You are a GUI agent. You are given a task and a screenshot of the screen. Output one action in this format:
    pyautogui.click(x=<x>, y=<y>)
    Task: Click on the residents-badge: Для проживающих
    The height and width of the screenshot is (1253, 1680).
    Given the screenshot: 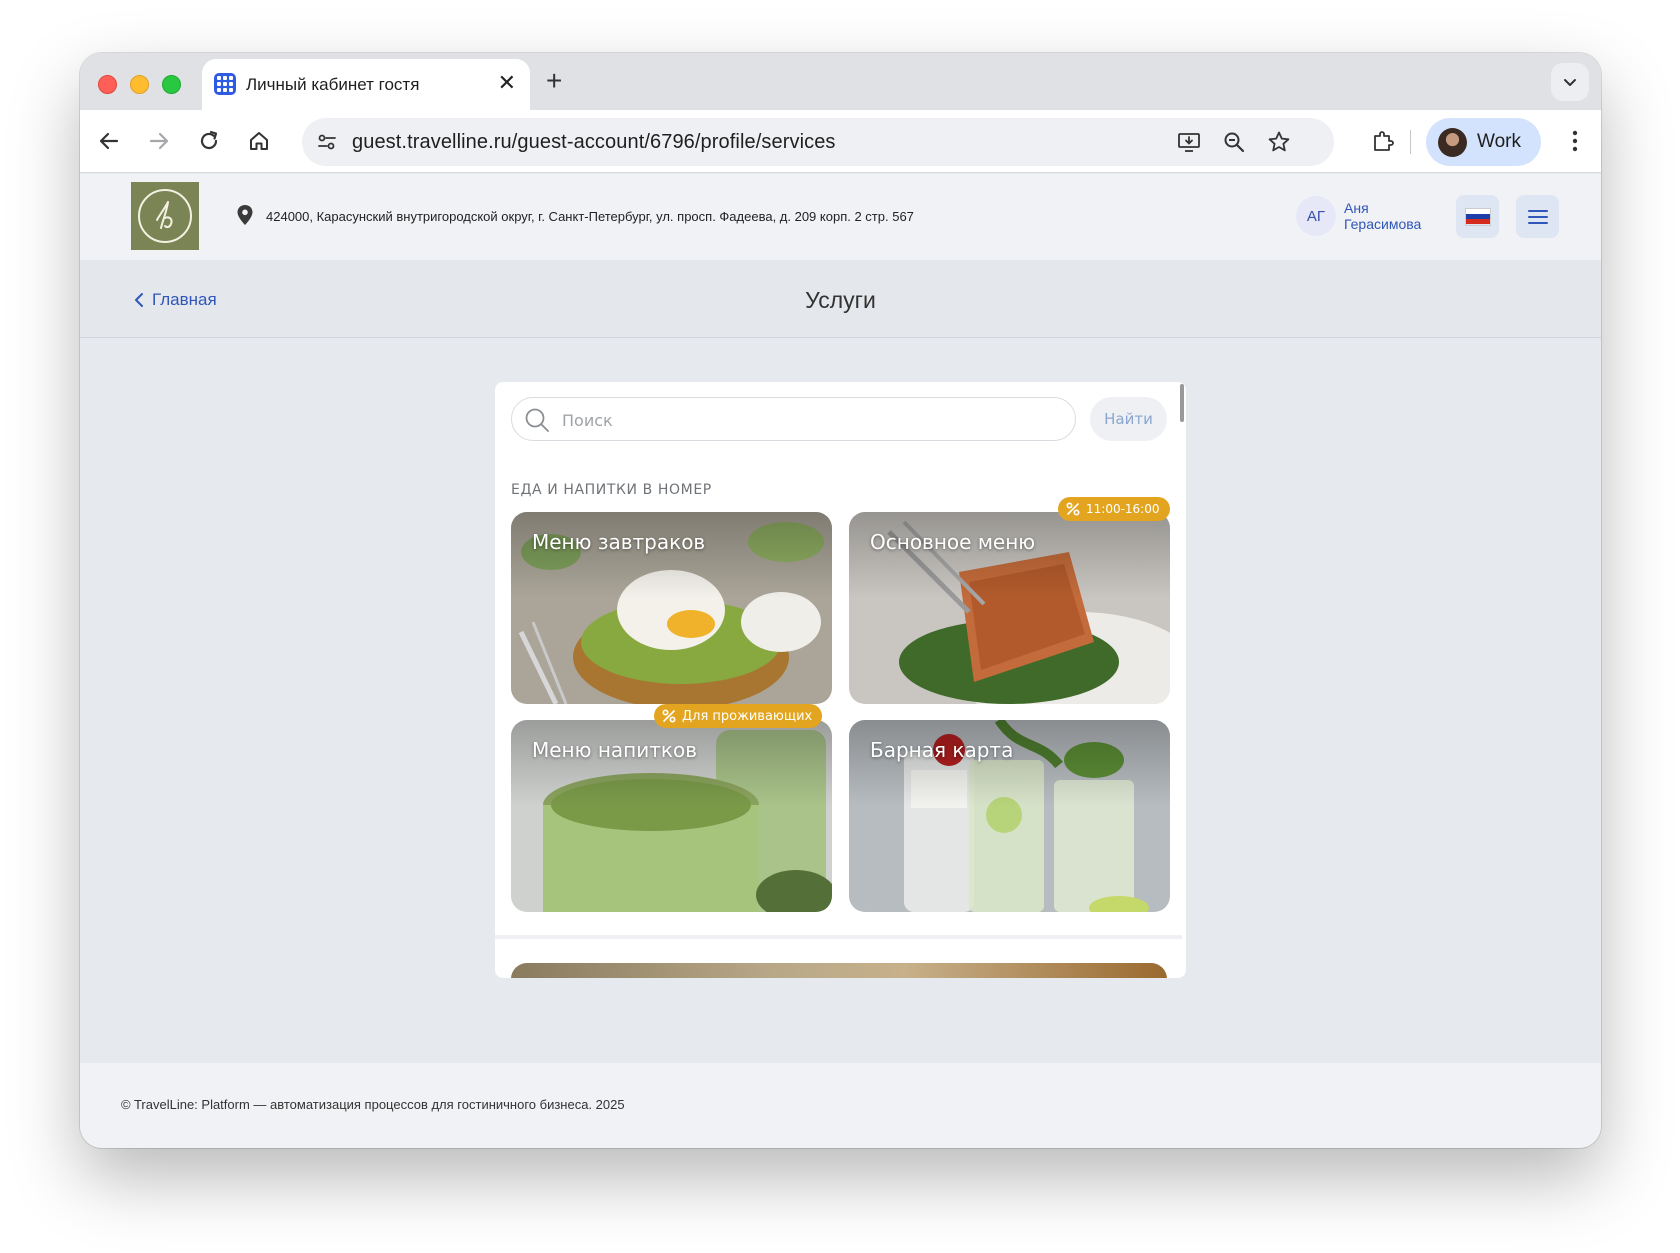 What is the action you would take?
    pyautogui.click(x=738, y=716)
    